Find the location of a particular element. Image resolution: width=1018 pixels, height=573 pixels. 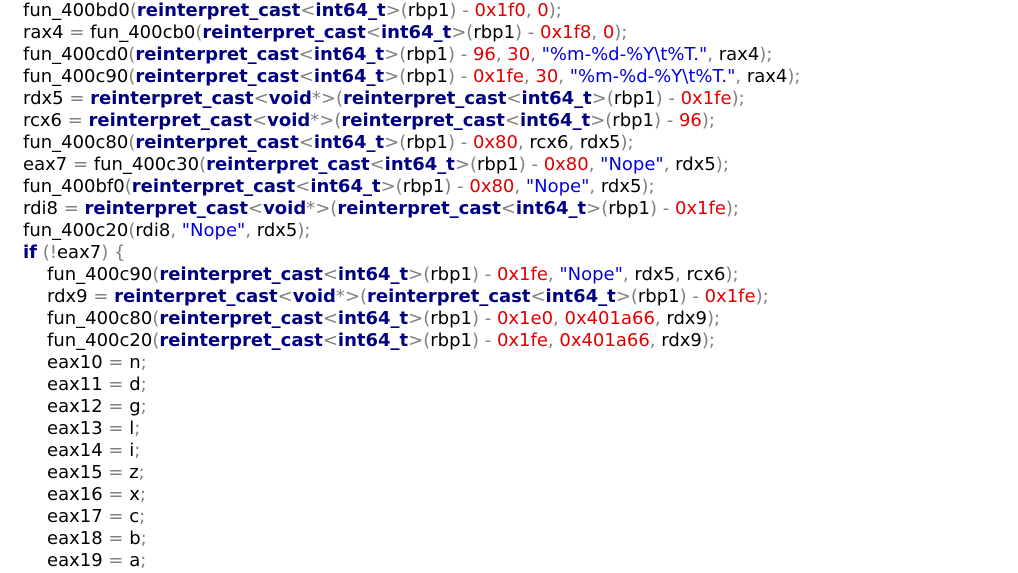

string-literal: "Nope" is located at coordinates (213, 230).